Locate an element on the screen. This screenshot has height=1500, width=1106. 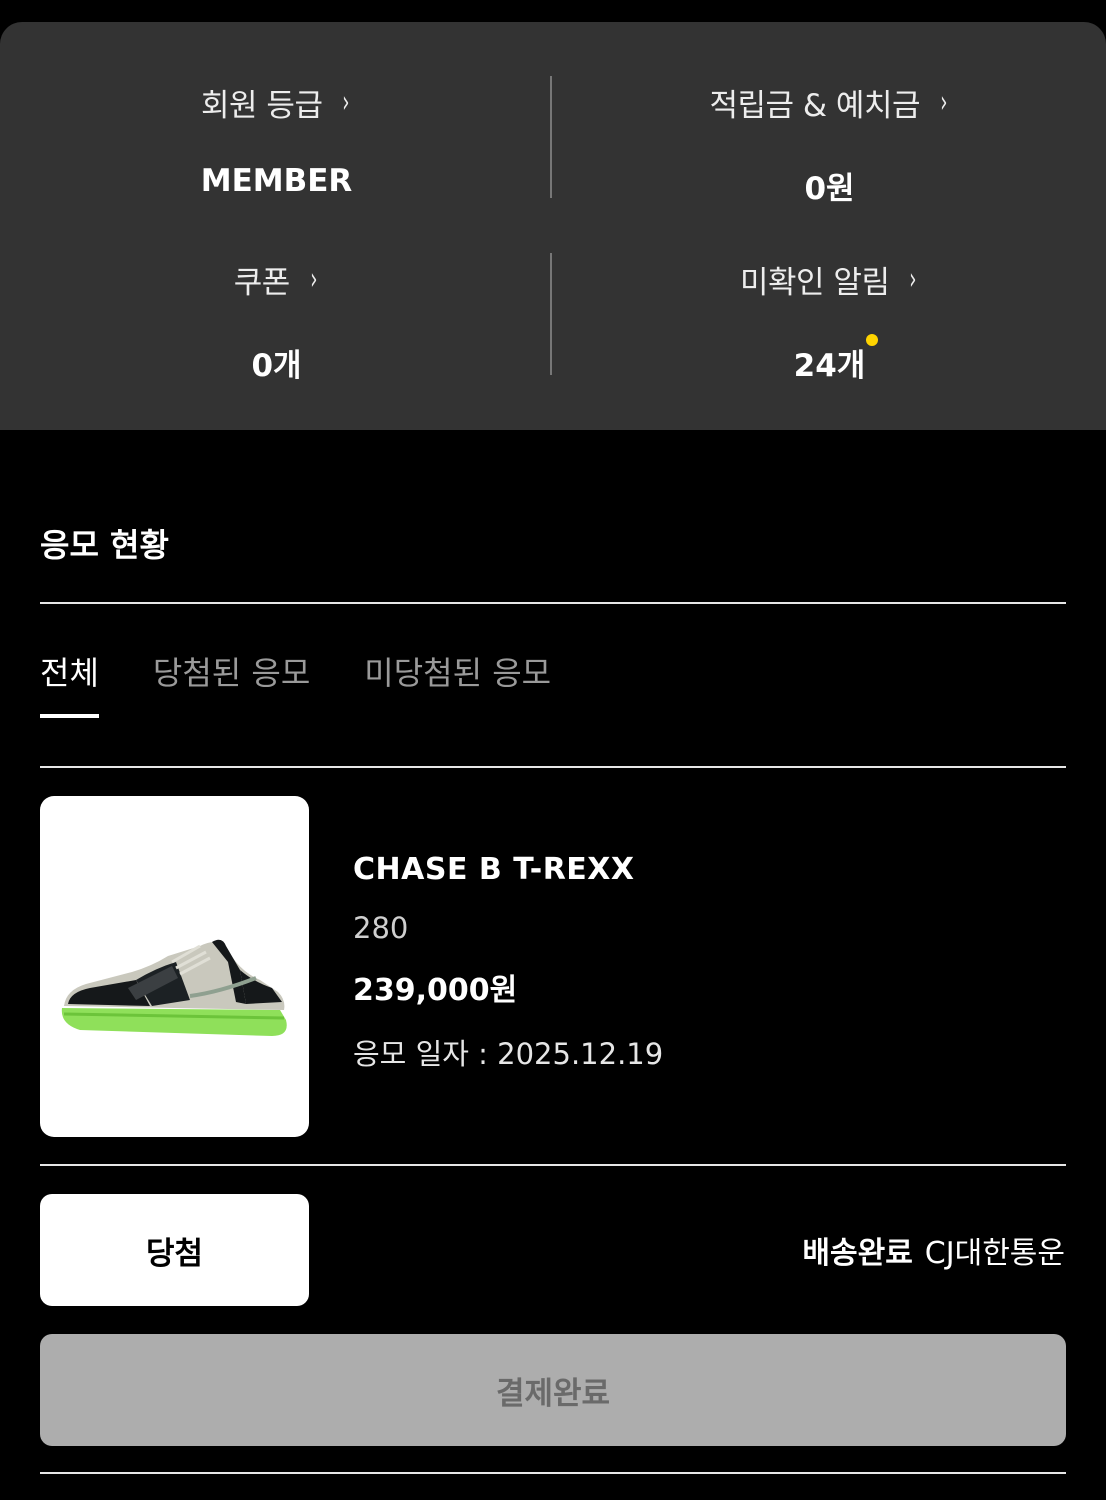
tab-won: 당첨된 응모 is located at coordinates (231, 671).